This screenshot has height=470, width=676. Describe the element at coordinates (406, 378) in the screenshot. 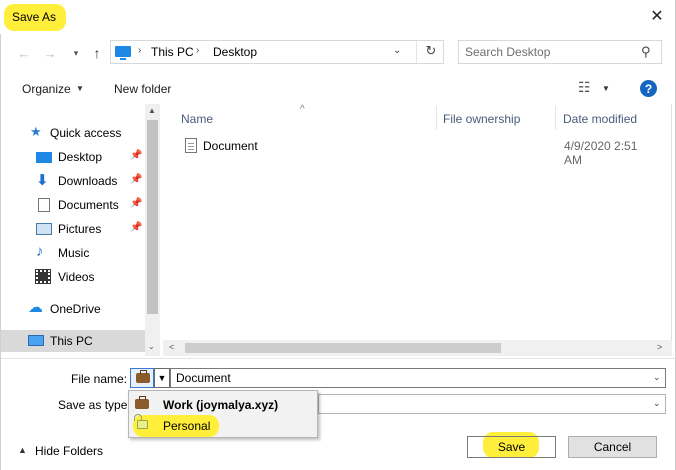

I see `file-name-input` at that location.